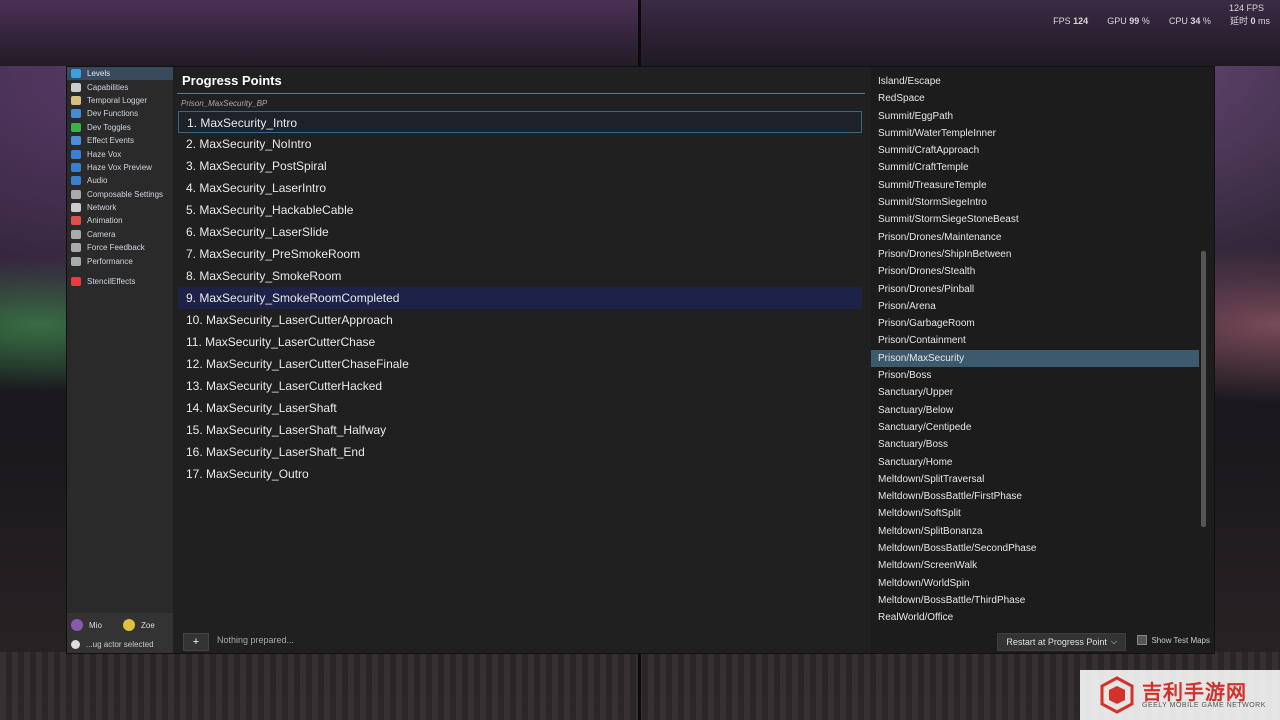  I want to click on map-list-item: RealWorld/Office, so click(1035, 617).